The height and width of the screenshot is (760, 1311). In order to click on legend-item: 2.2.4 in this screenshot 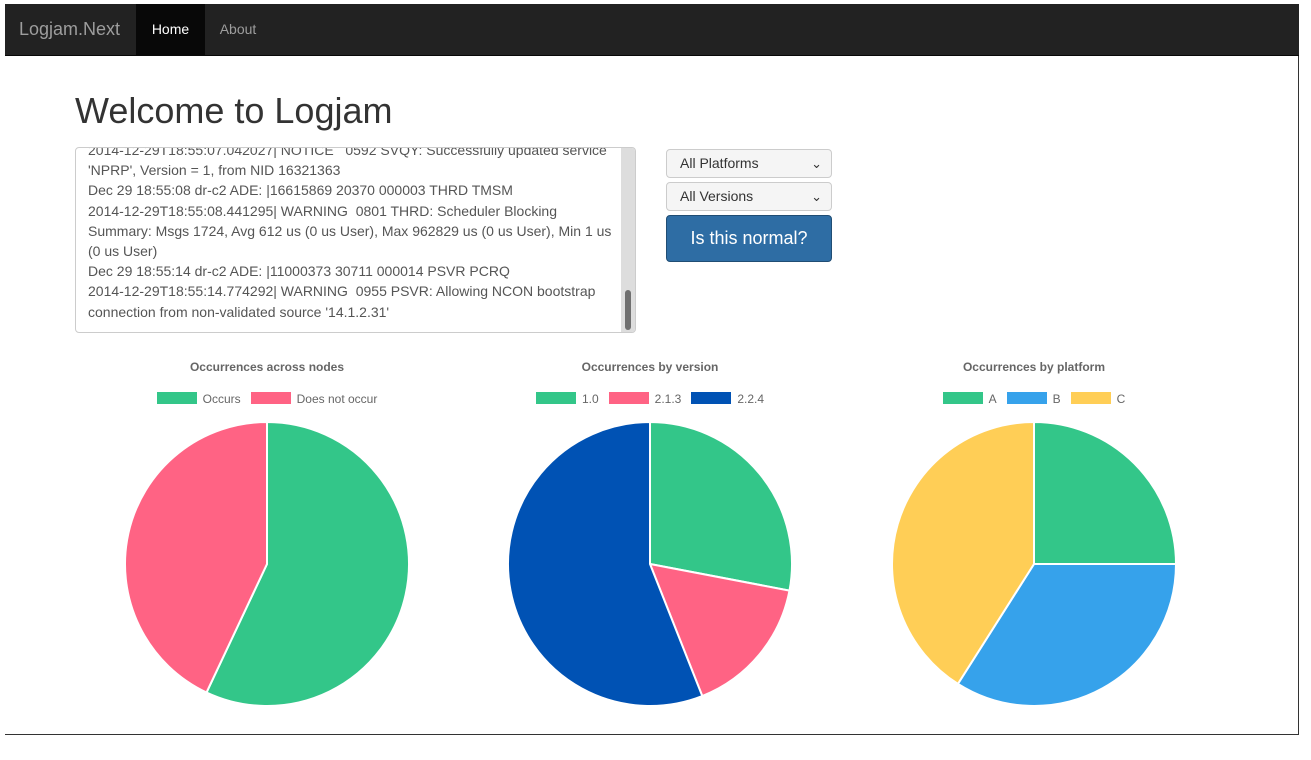, I will do `click(727, 399)`.